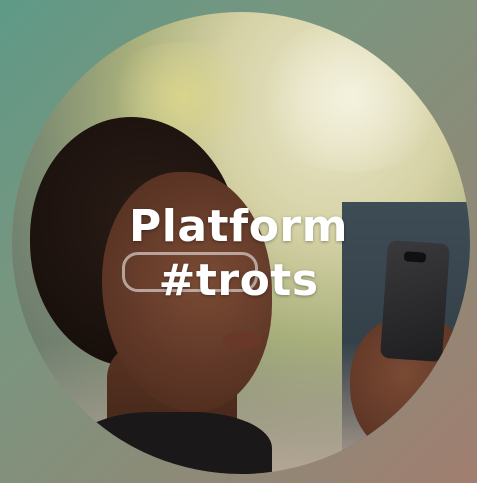  Describe the element at coordinates (172, 443) in the screenshot. I see `shirt` at that location.